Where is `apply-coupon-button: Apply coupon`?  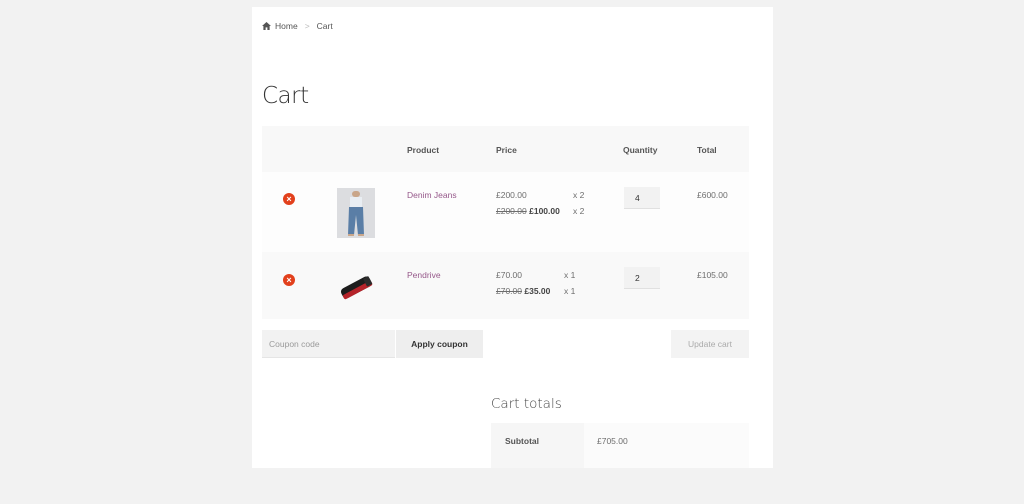
apply-coupon-button: Apply coupon is located at coordinates (439, 344).